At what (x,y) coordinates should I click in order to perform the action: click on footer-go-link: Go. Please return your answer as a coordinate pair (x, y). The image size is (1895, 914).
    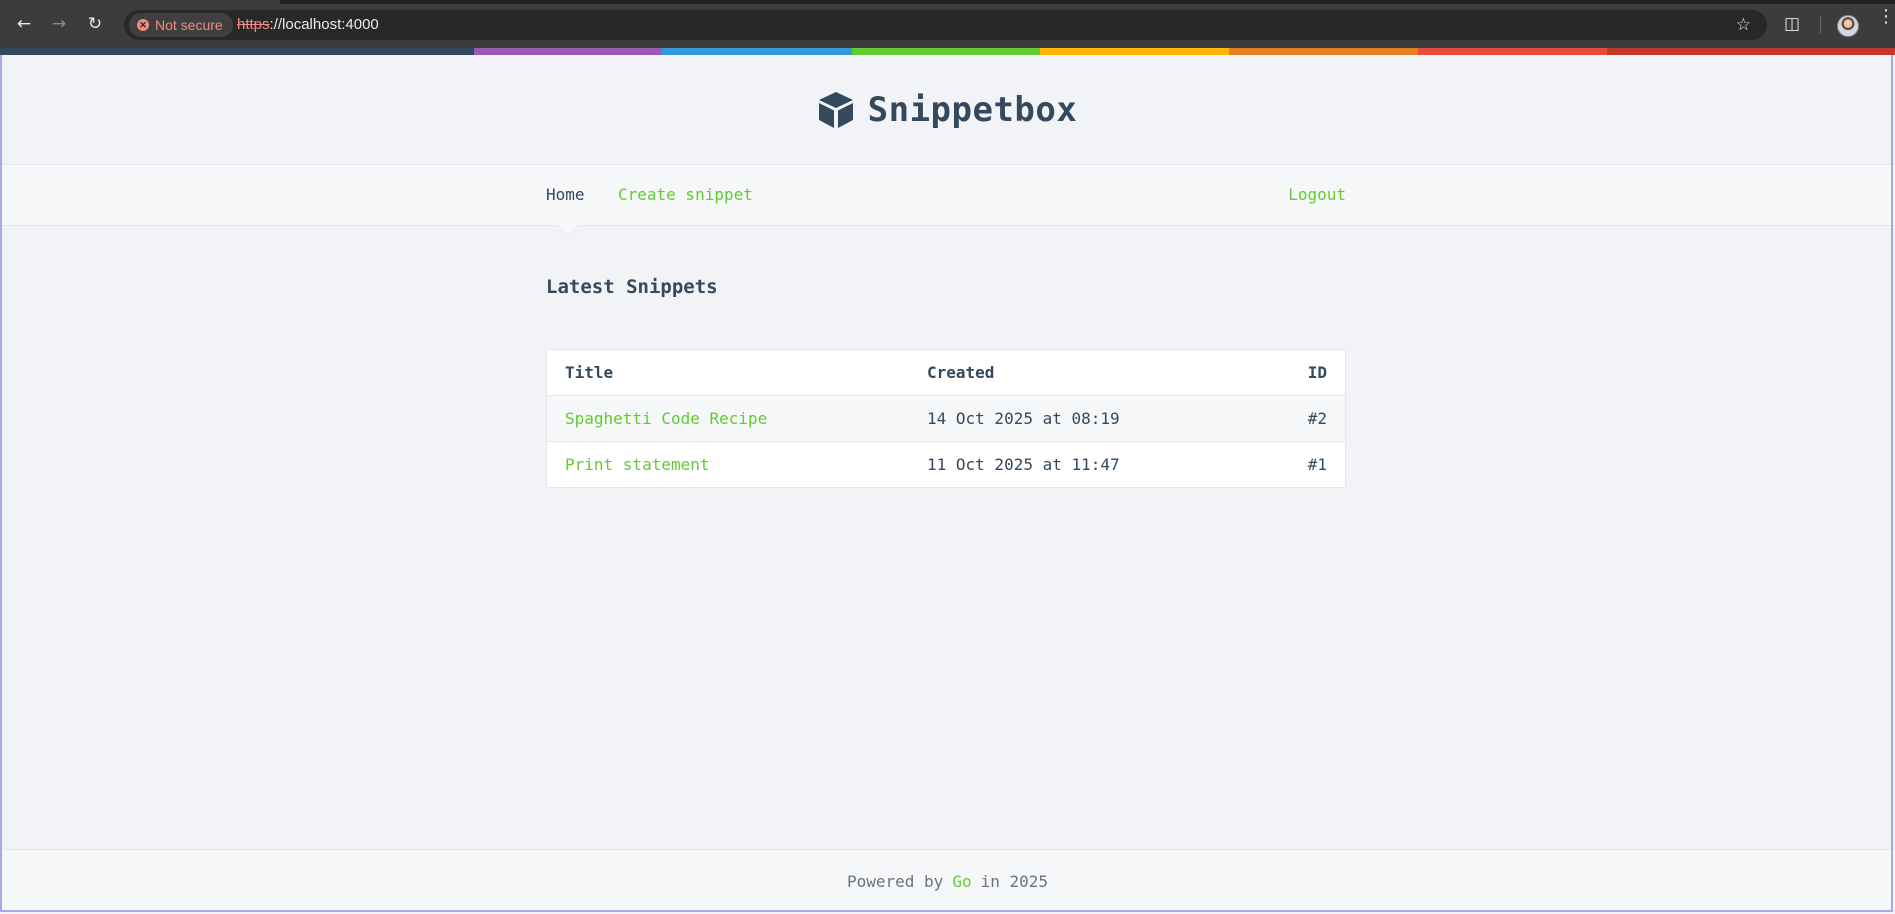
    Looking at the image, I should click on (961, 881).